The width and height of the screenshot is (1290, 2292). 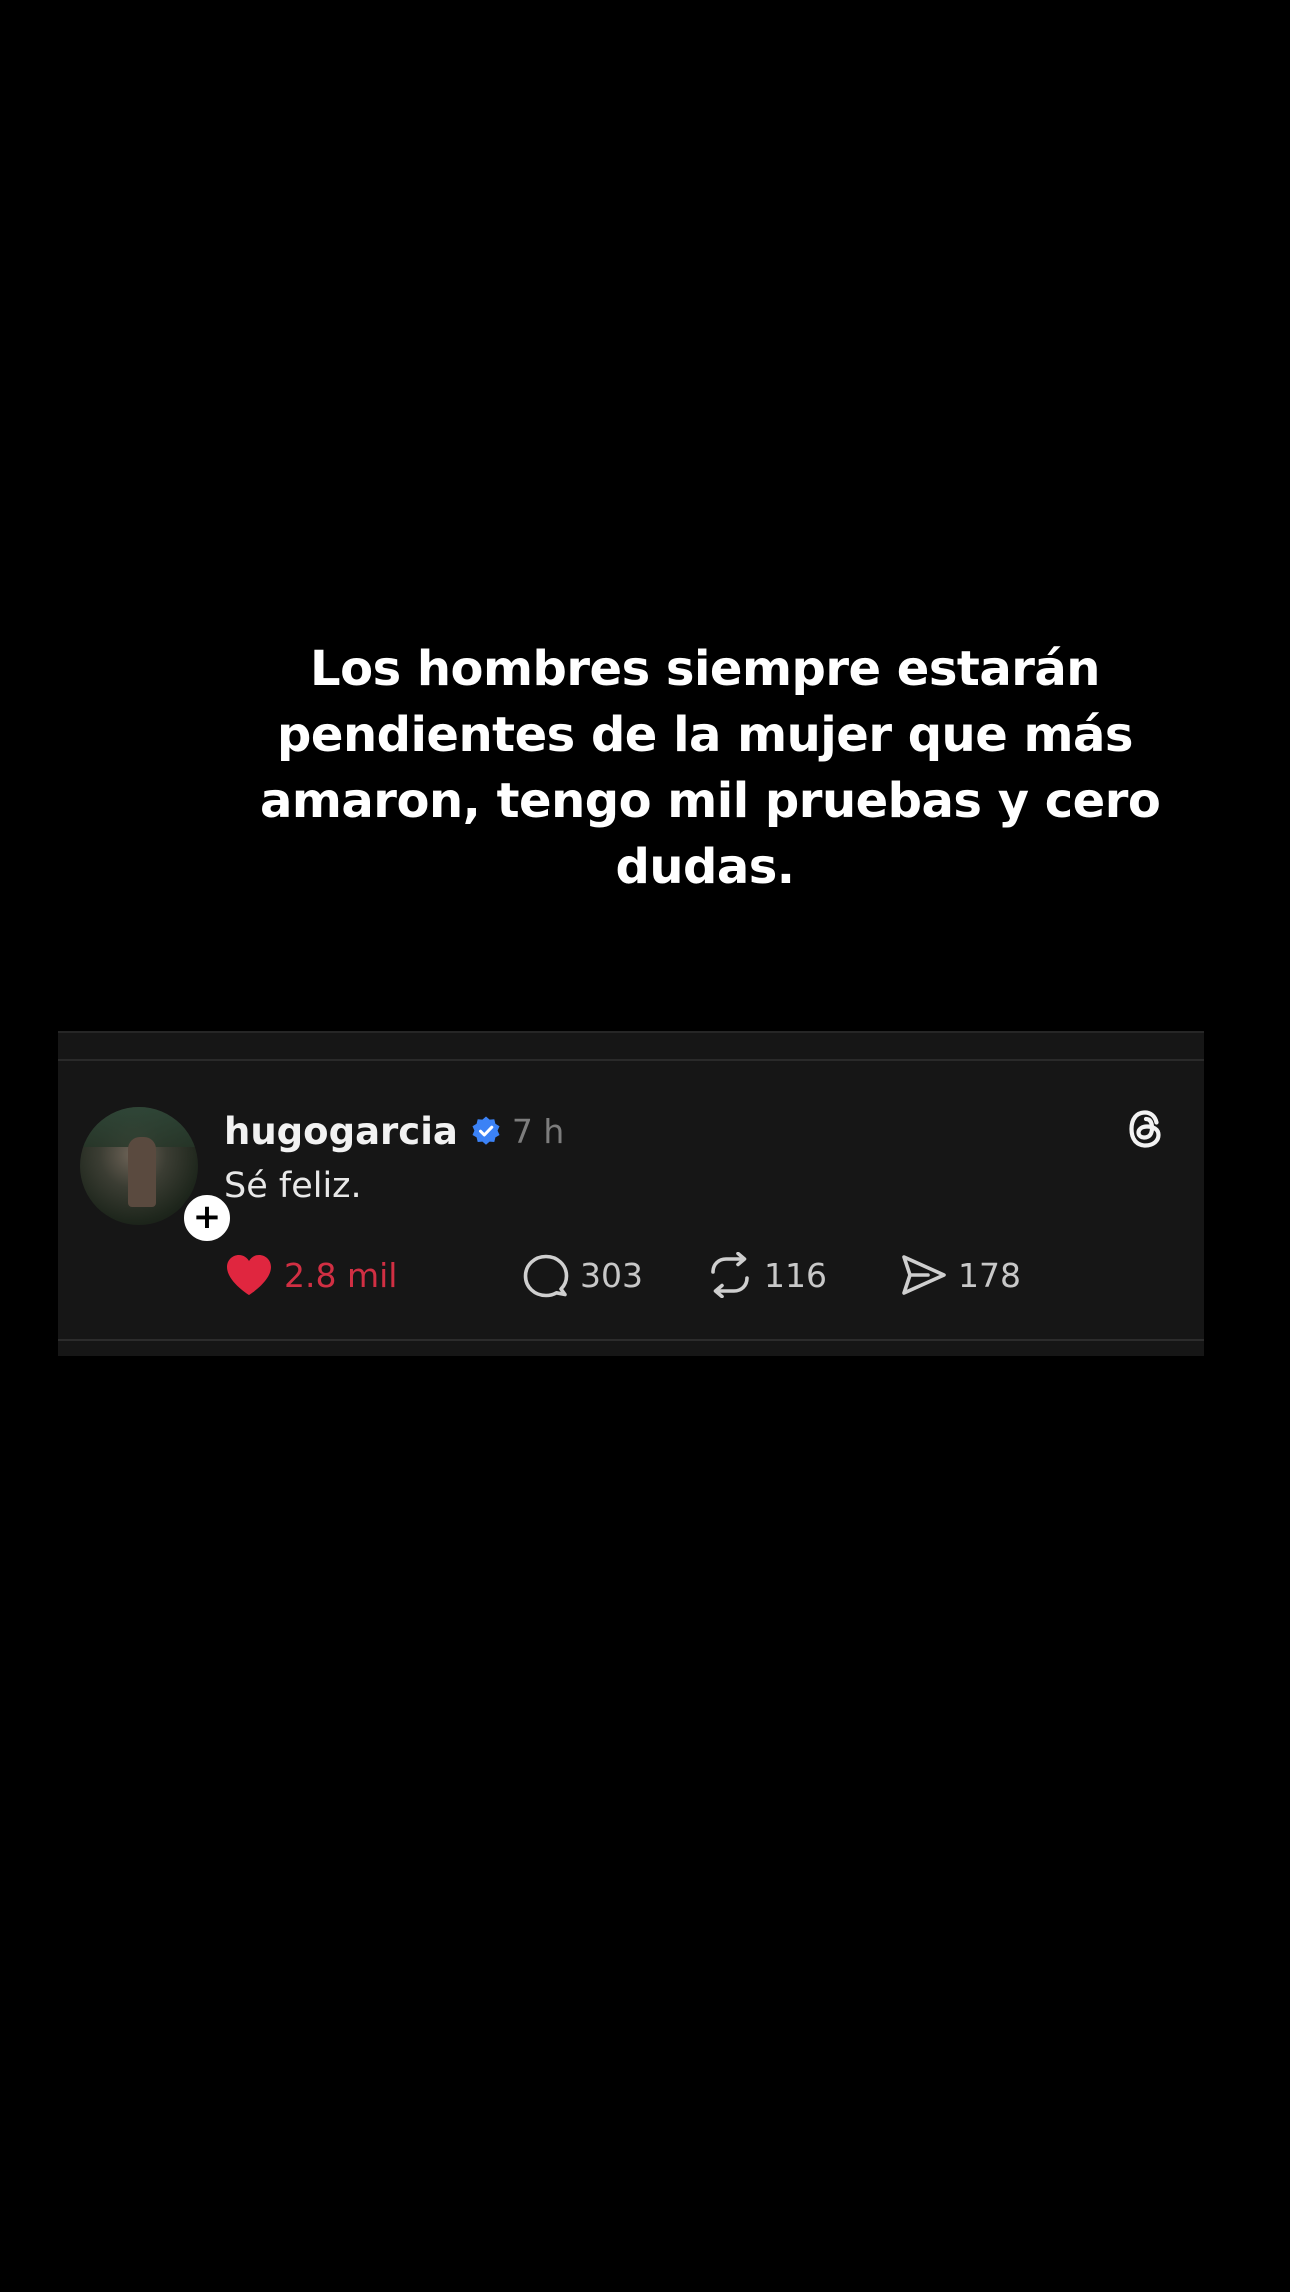 I want to click on reply-button: 303, so click(x=582, y=1275).